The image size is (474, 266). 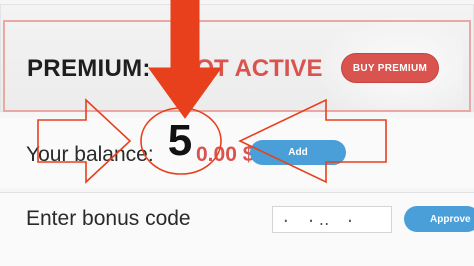 I want to click on add-balance-button: Add, so click(x=298, y=152).